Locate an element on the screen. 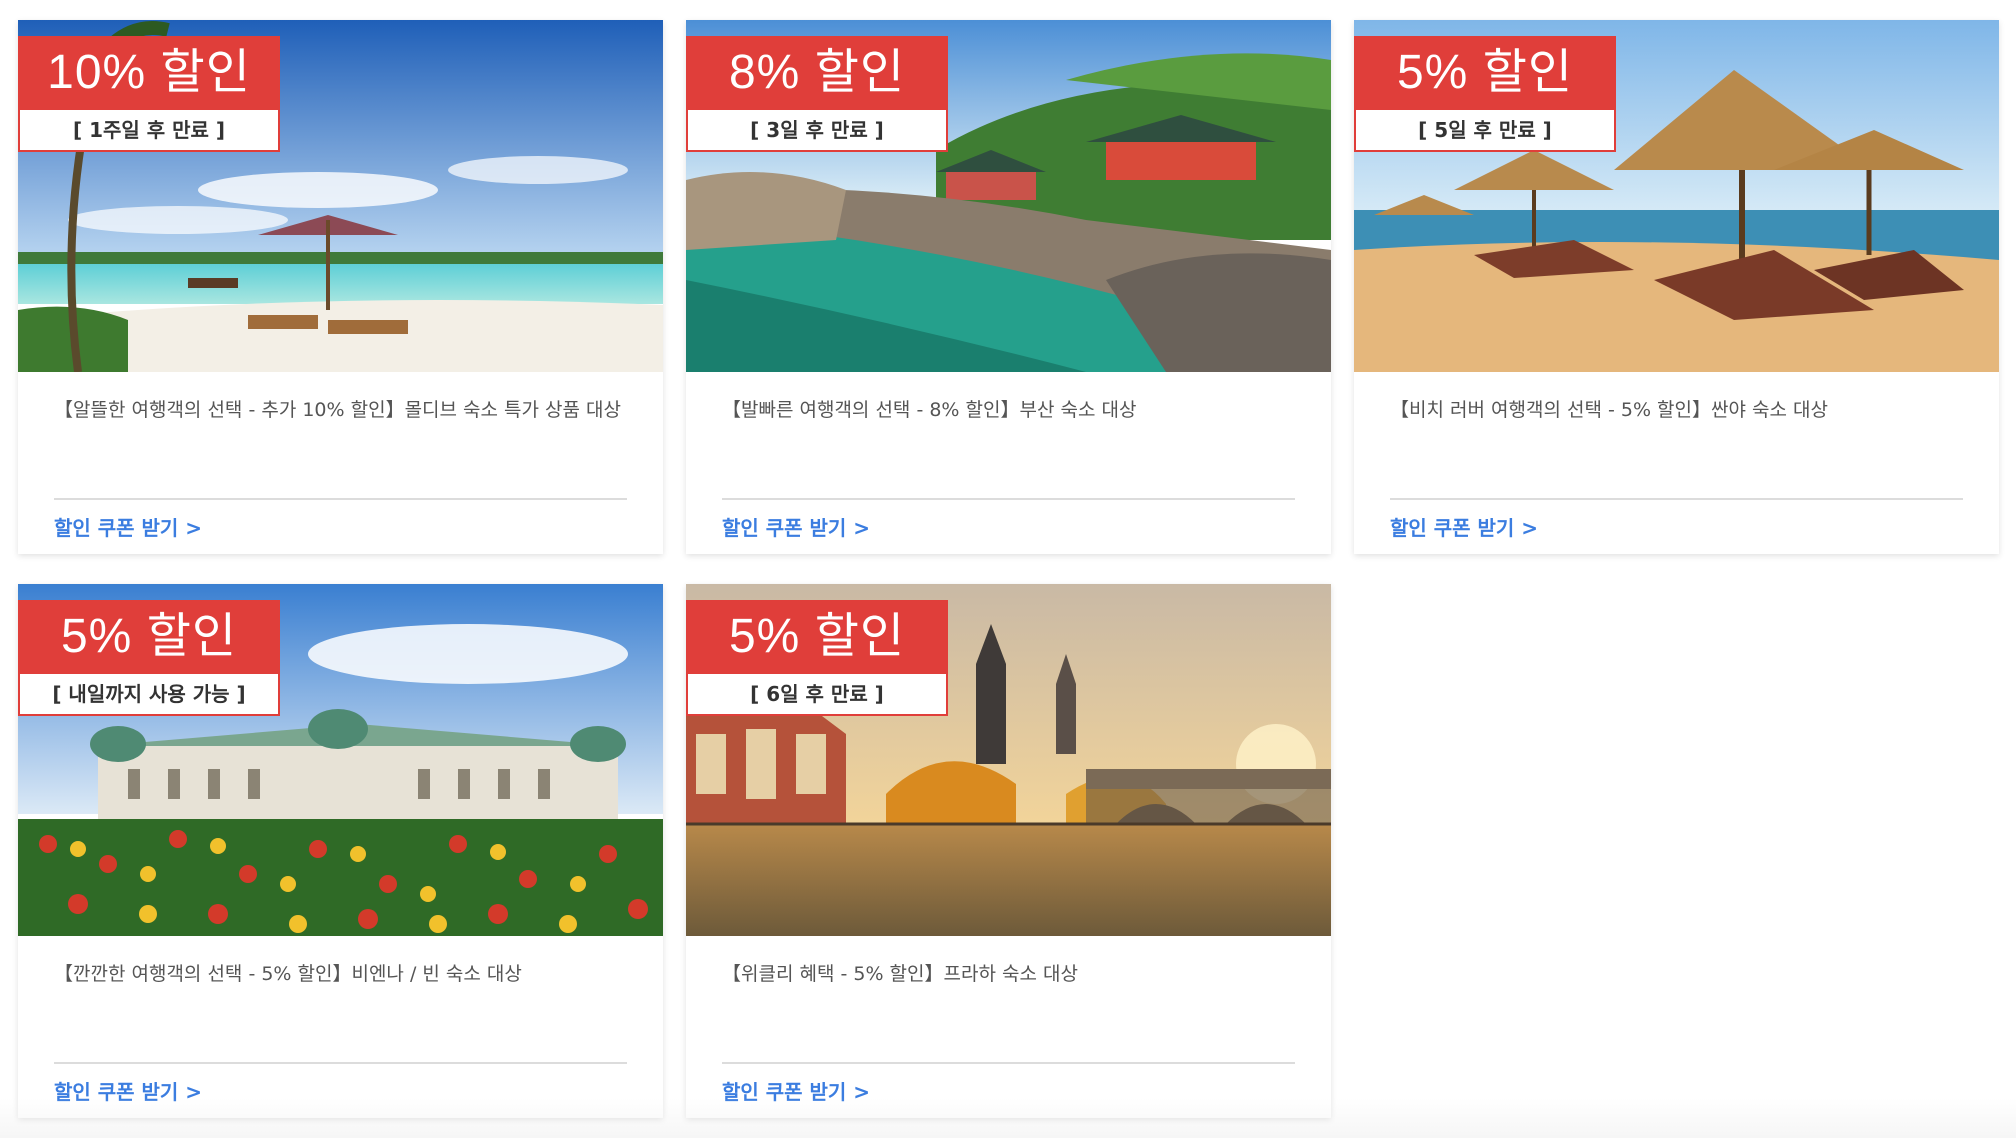  expiry-label: [ 6일 후 만료 ] is located at coordinates (817, 695).